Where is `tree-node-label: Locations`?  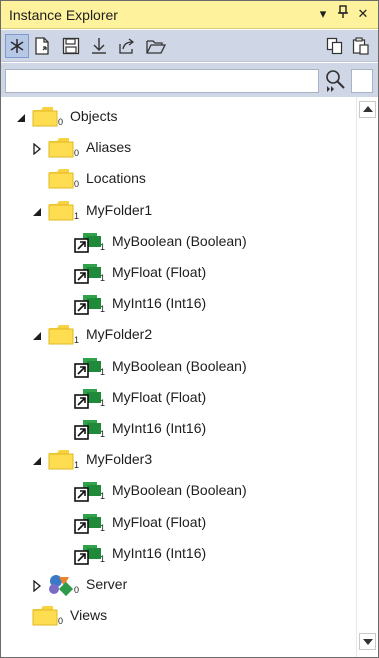 tree-node-label: Locations is located at coordinates (116, 178).